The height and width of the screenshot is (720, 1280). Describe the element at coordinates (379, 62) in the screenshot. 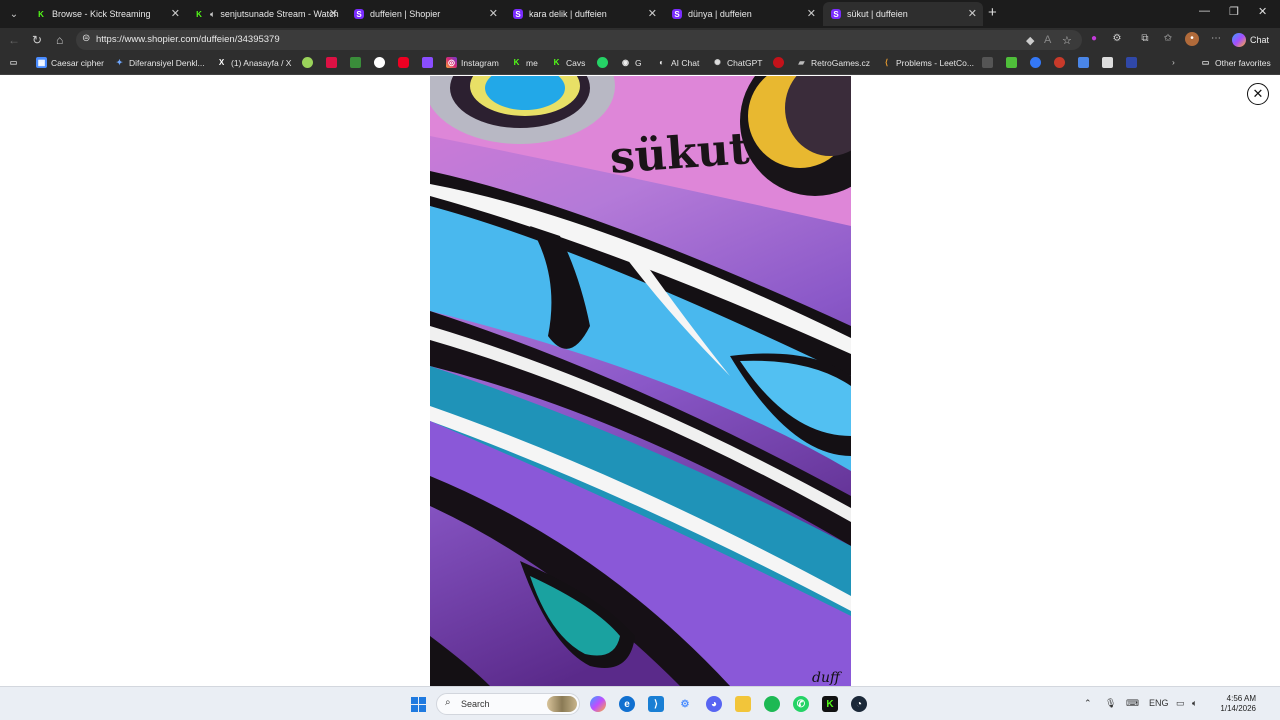

I see `google-icon` at that location.